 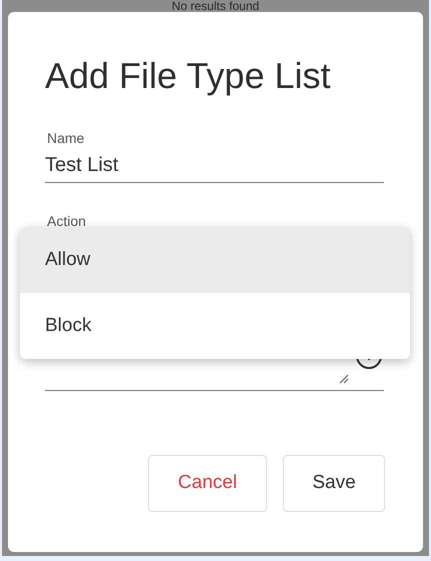 I want to click on save-button: Save, so click(x=334, y=483).